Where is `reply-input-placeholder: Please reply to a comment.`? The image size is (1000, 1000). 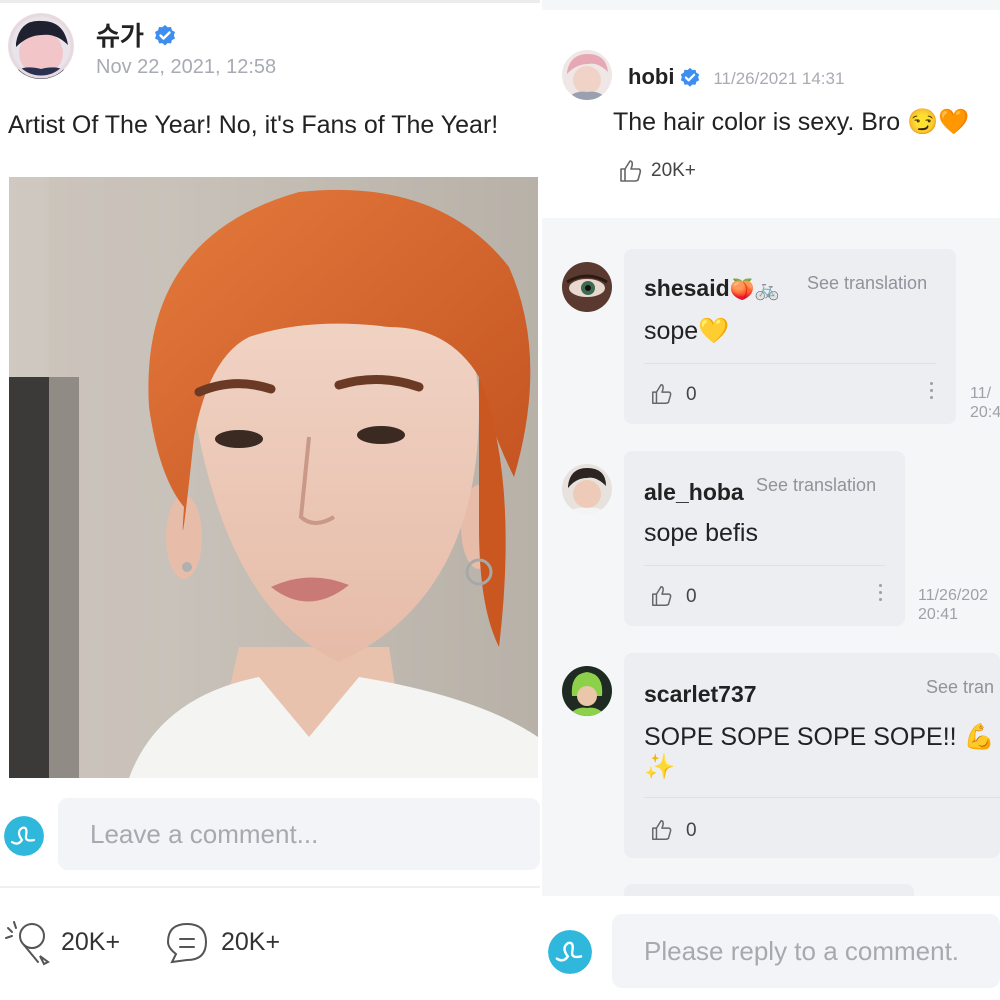 reply-input-placeholder: Please reply to a comment. is located at coordinates (802, 951).